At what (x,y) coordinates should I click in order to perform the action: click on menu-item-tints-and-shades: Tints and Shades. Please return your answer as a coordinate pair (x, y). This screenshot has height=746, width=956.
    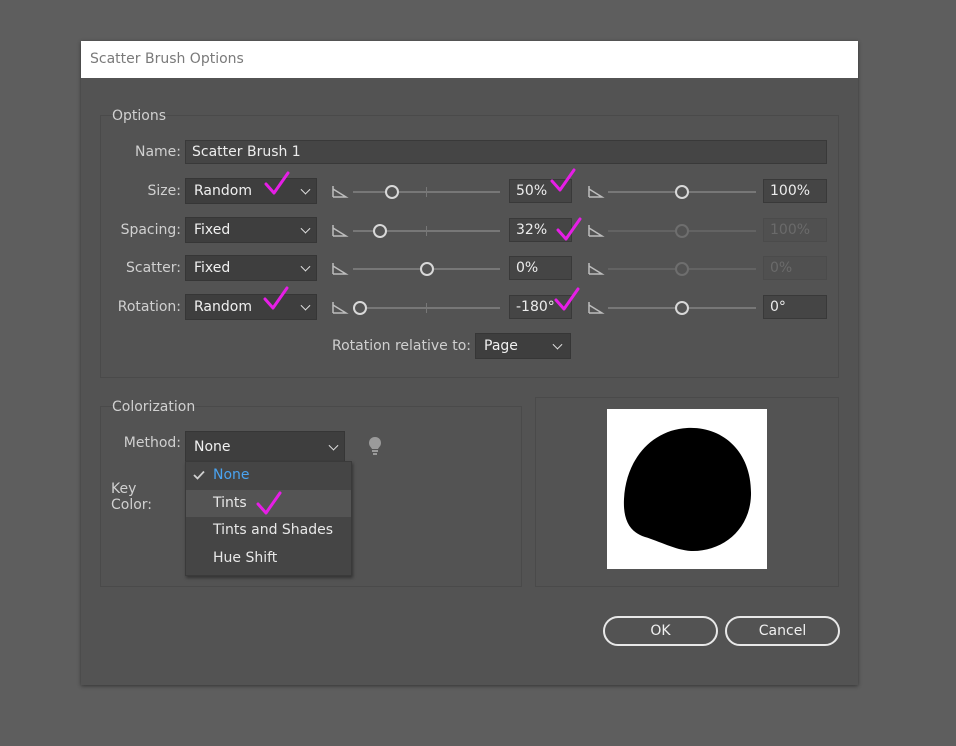
    Looking at the image, I should click on (268, 530).